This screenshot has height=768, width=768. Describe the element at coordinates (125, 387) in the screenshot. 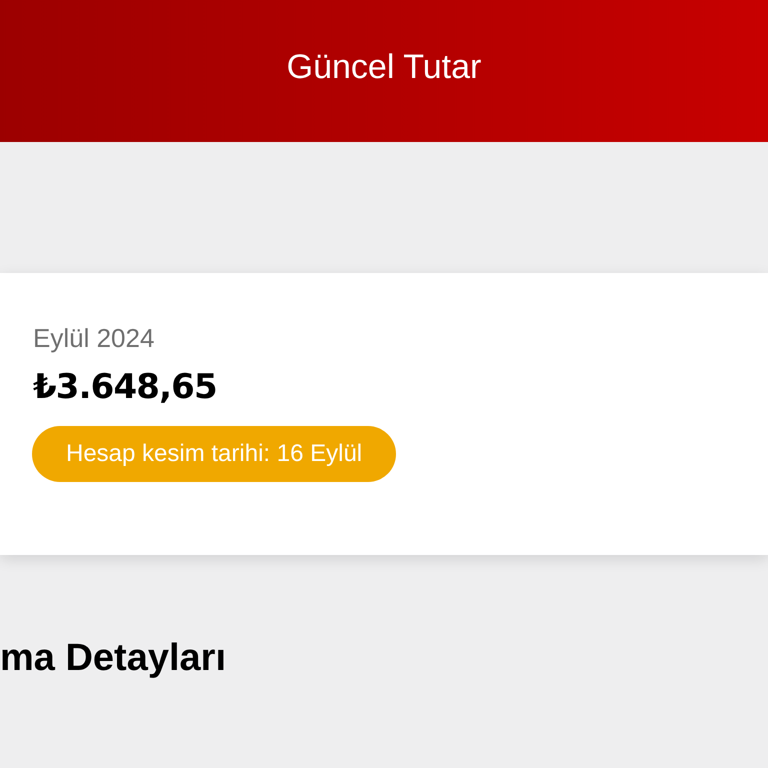

I see `bill-amount: ₺3.648,65` at that location.